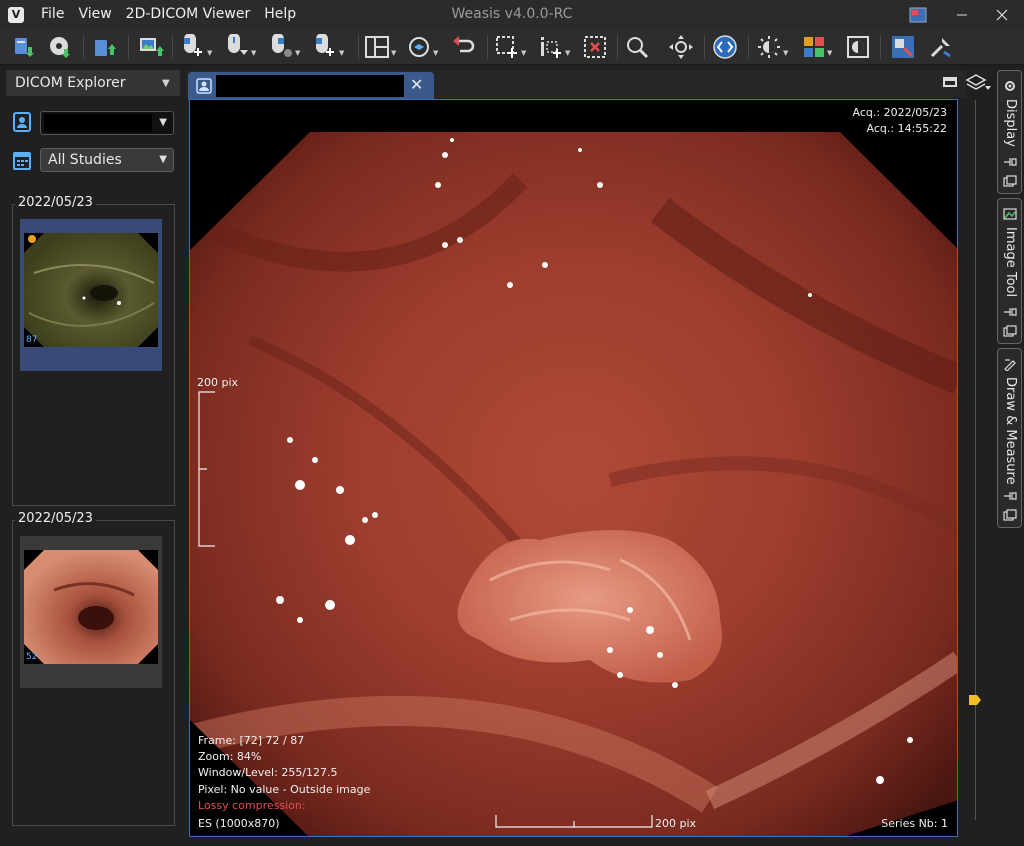 Image resolution: width=1024 pixels, height=846 pixels. Describe the element at coordinates (906, 128) in the screenshot. I see `acquisition-time-overlay: Acq.: 14:55:22` at that location.